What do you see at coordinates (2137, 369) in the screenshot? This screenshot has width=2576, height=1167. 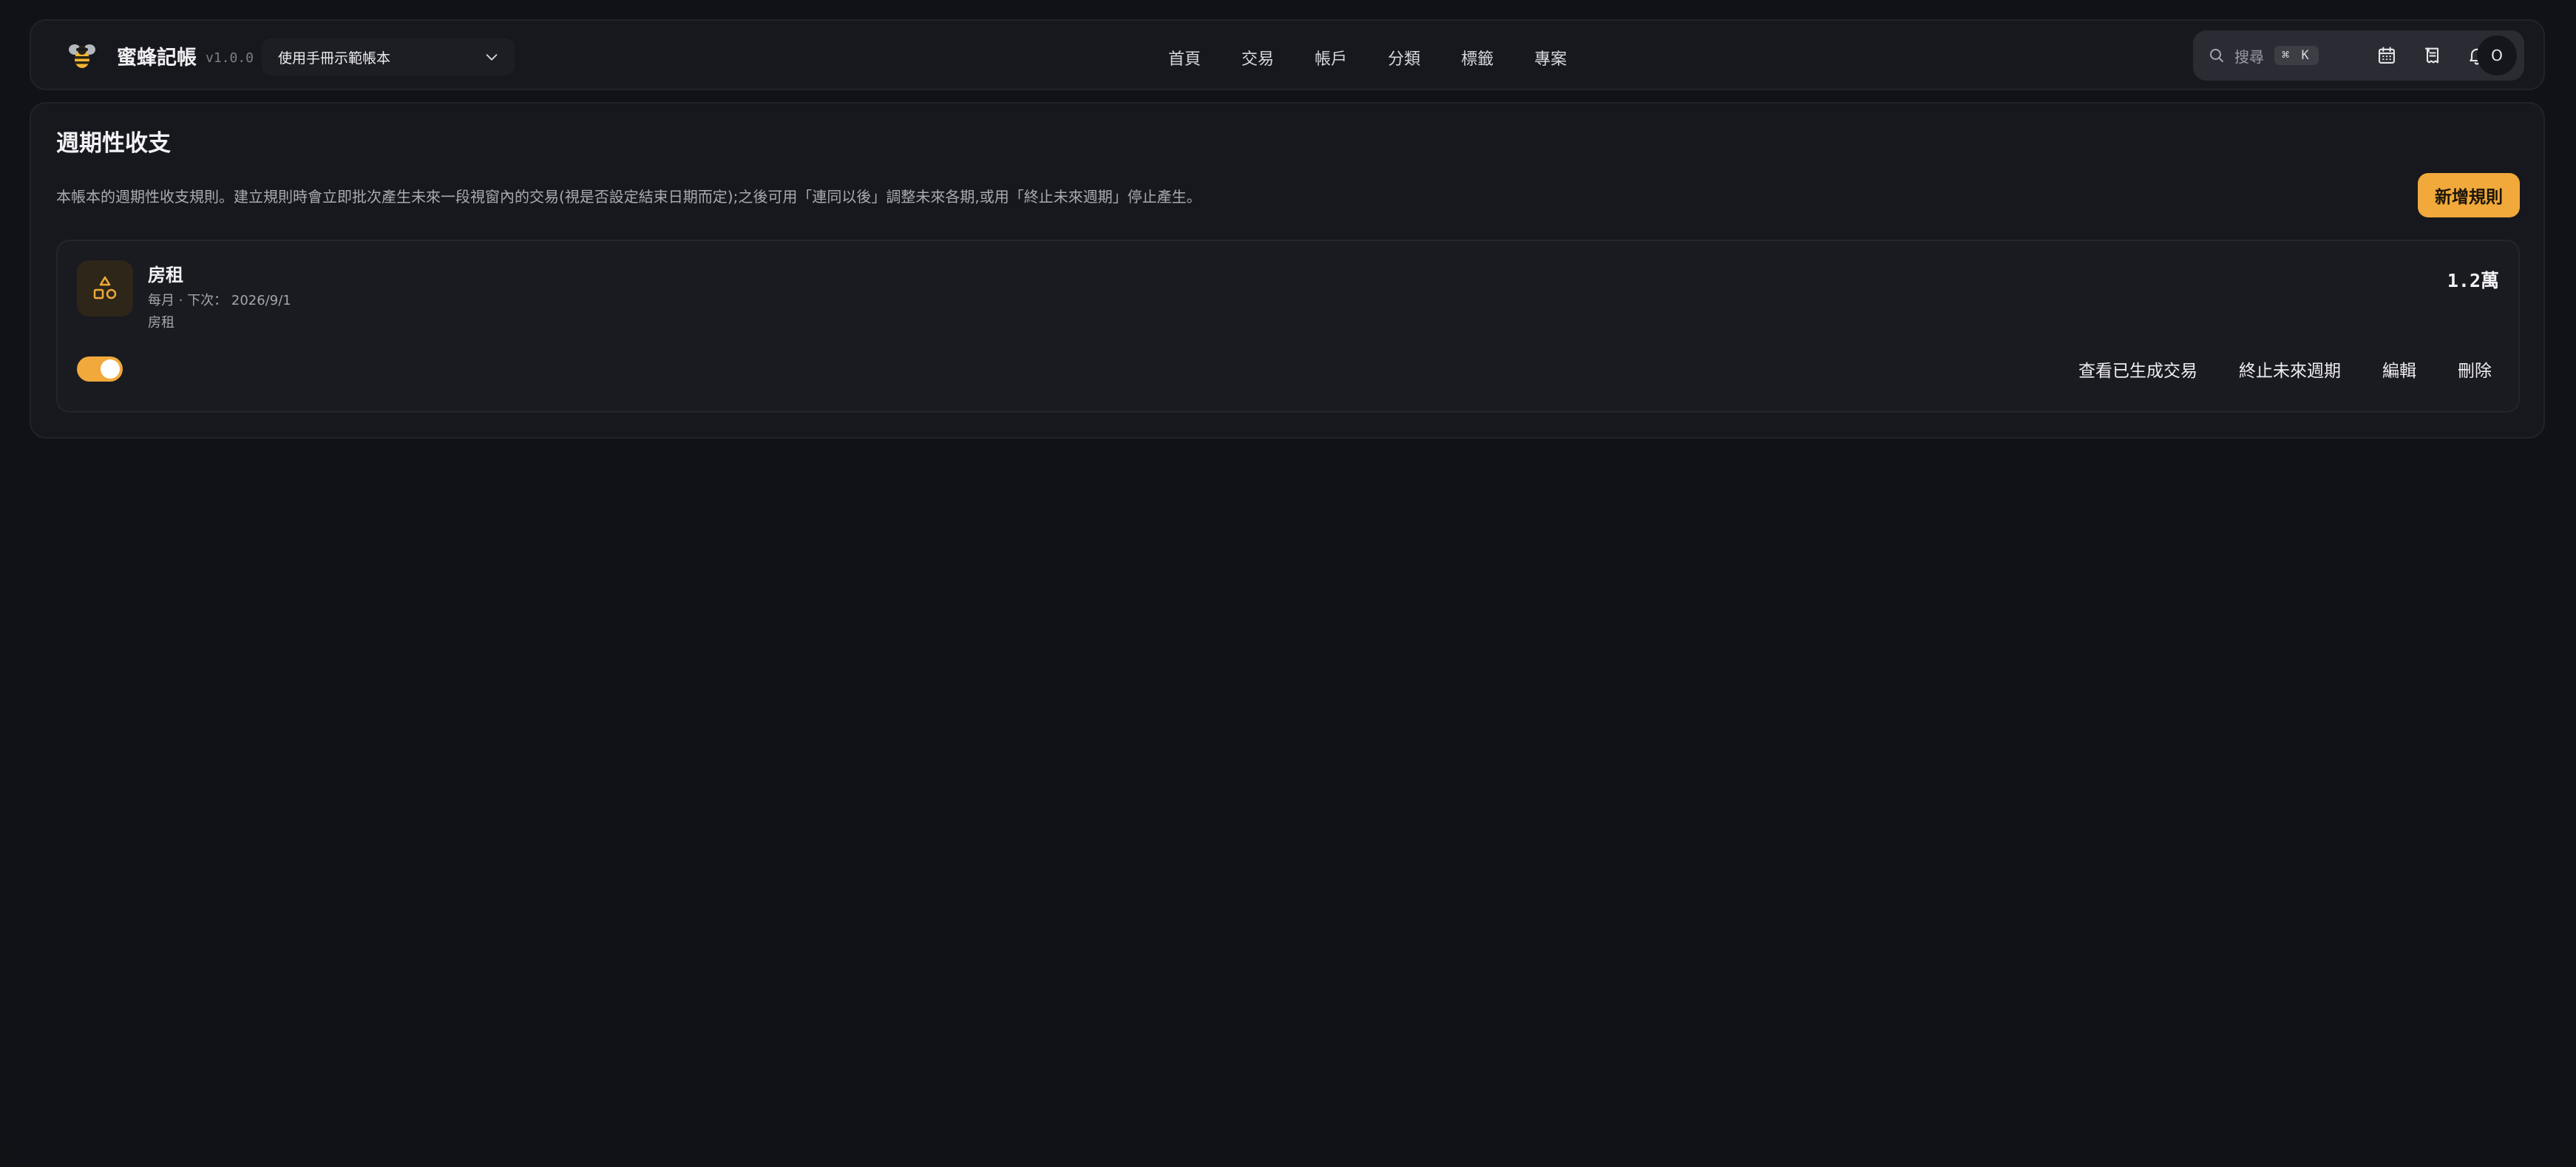 I see `view-generated-button: 查看已生成交易` at bounding box center [2137, 369].